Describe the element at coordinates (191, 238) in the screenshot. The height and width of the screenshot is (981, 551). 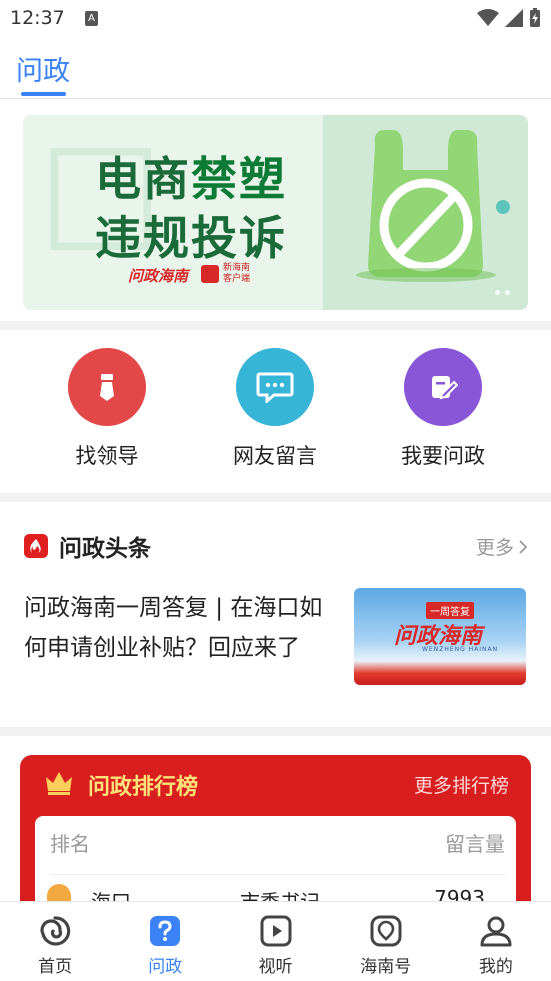
I see `banner-headline-2: 违规投诉` at that location.